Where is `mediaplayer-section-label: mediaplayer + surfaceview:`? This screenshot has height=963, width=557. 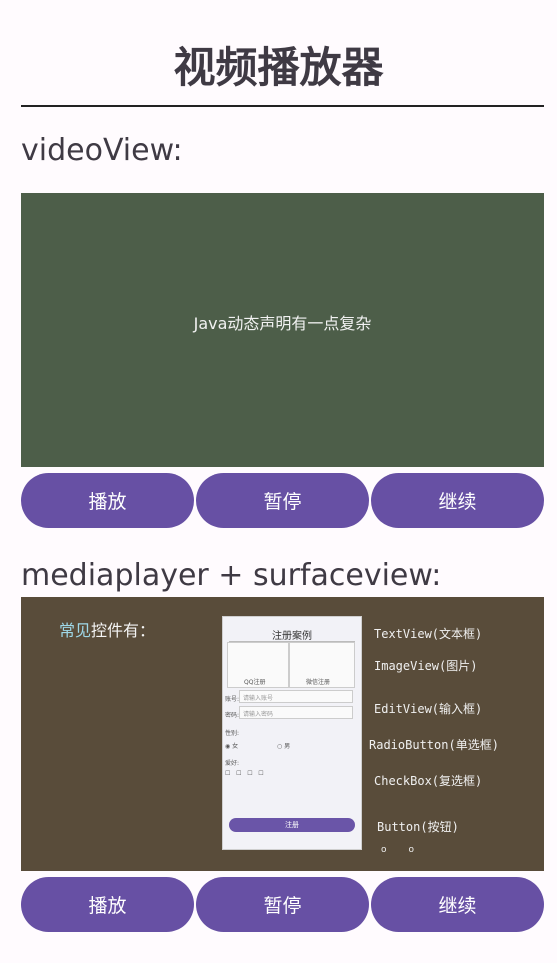
mediaplayer-section-label: mediaplayer + surfaceview: is located at coordinates (231, 575).